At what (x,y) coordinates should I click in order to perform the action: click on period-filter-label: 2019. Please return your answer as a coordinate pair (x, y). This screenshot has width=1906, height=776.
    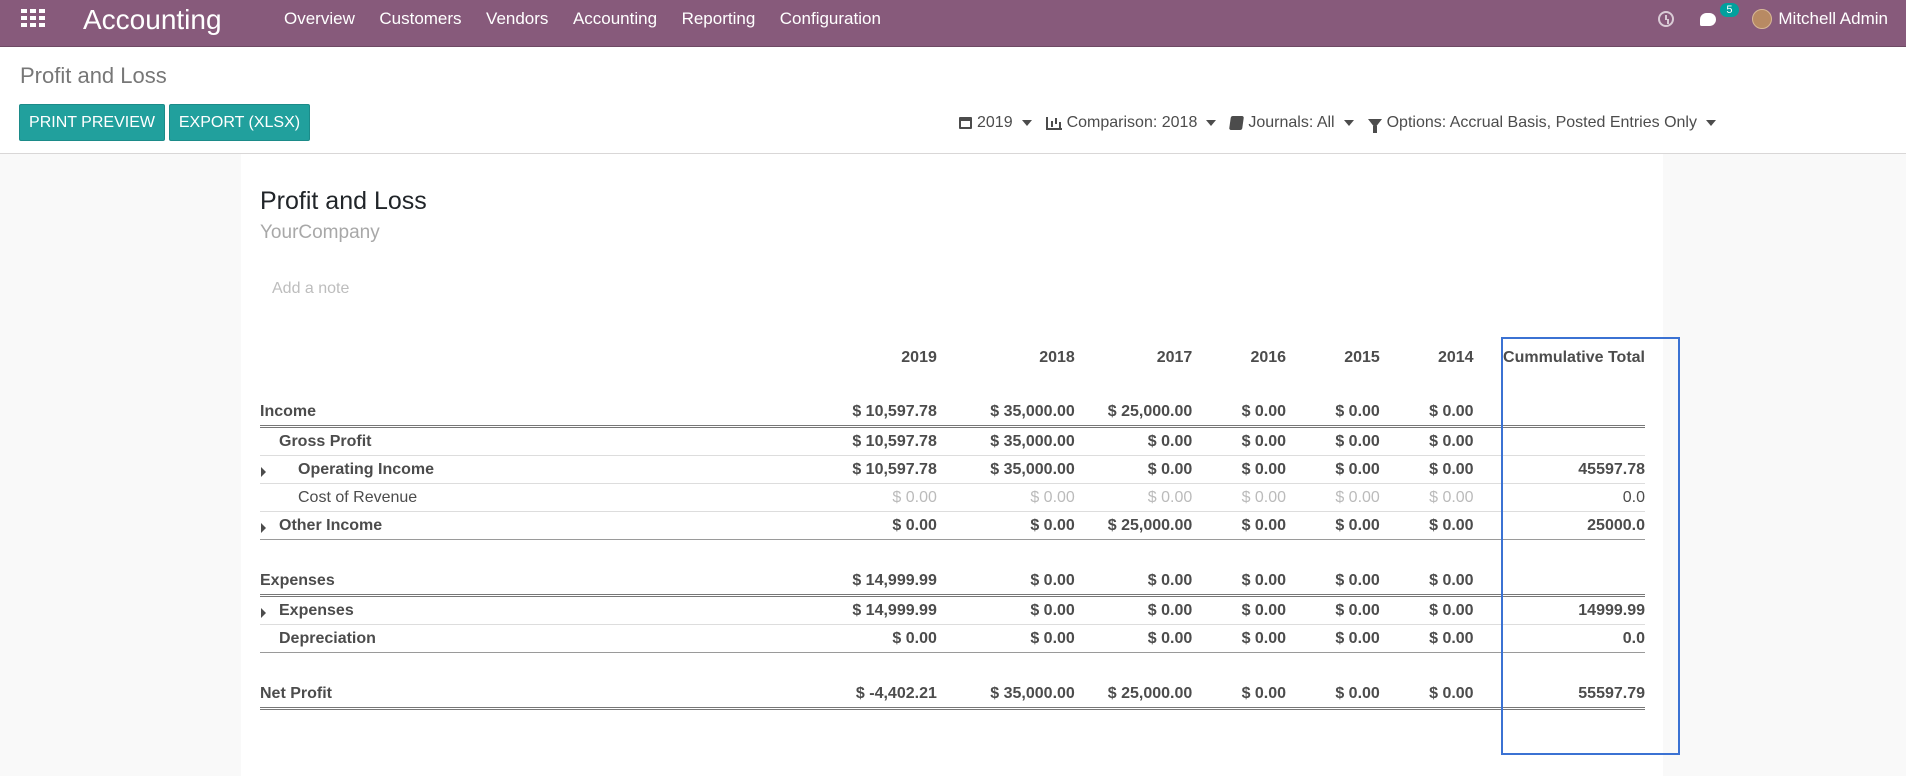
    Looking at the image, I should click on (995, 122).